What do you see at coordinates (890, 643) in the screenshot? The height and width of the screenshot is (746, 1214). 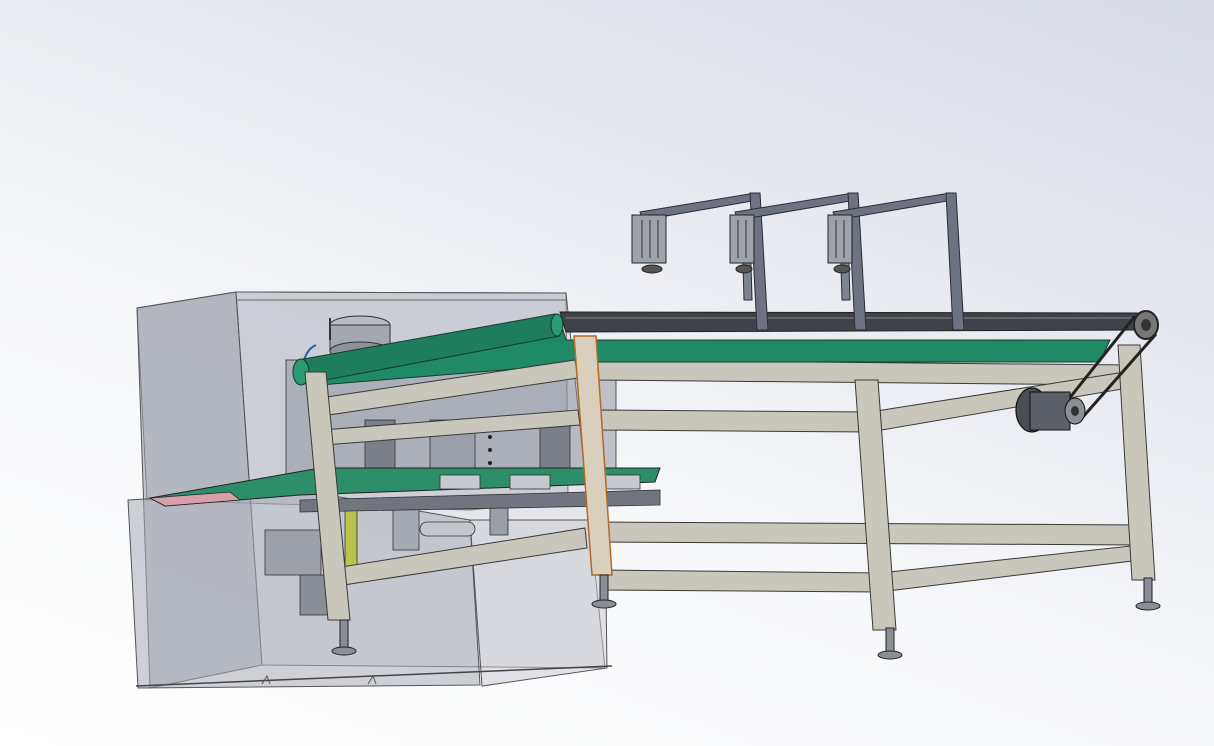 I see `foot-rear-middle` at bounding box center [890, 643].